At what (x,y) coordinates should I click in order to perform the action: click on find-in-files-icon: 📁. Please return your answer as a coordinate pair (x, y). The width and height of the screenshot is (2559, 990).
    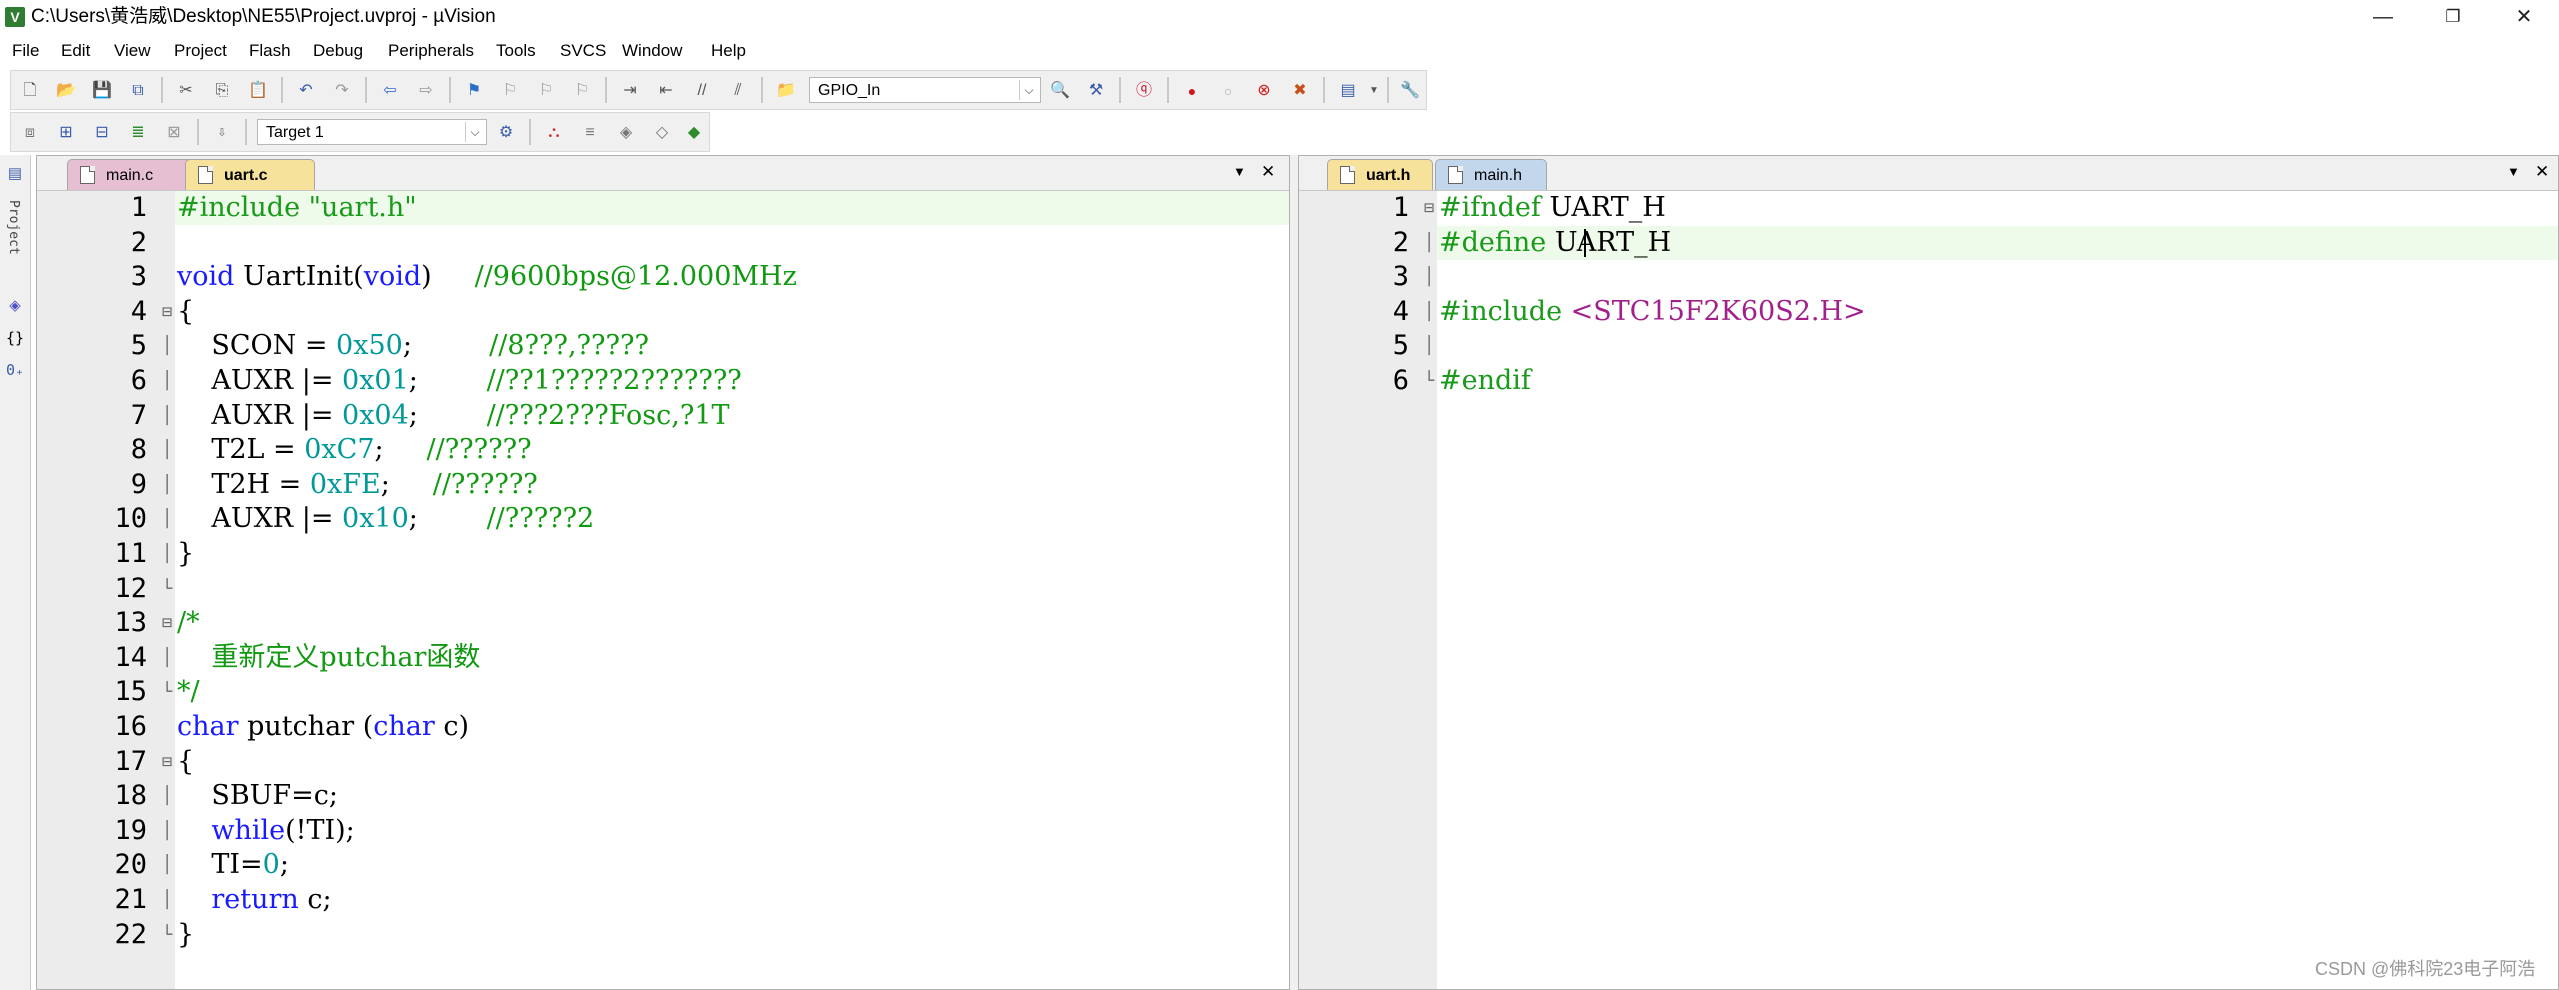
    Looking at the image, I should click on (786, 91).